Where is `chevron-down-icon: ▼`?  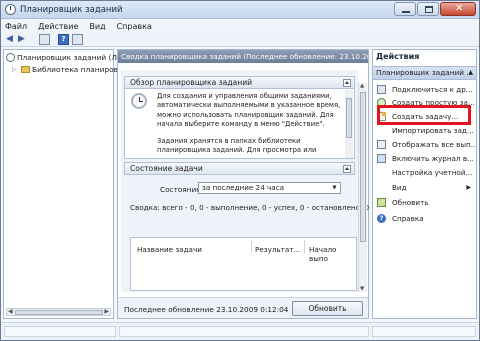
chevron-down-icon: ▼ is located at coordinates (334, 188).